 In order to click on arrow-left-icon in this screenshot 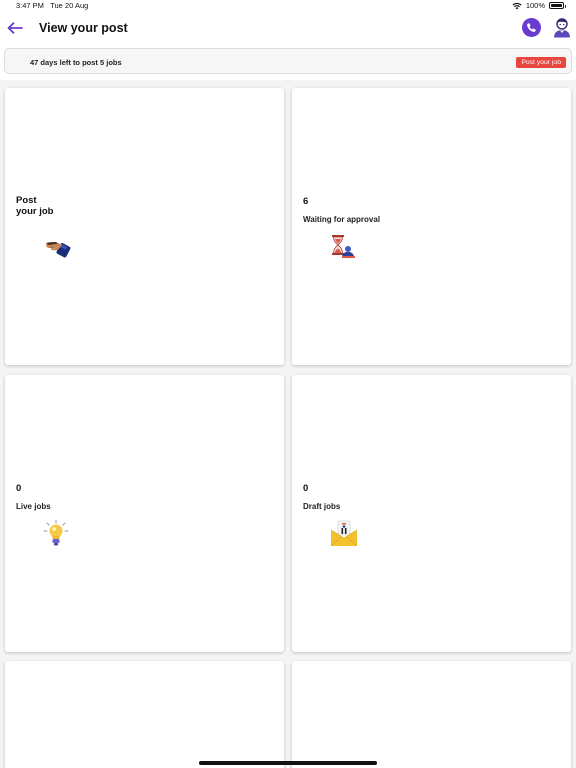, I will do `click(15, 28)`.